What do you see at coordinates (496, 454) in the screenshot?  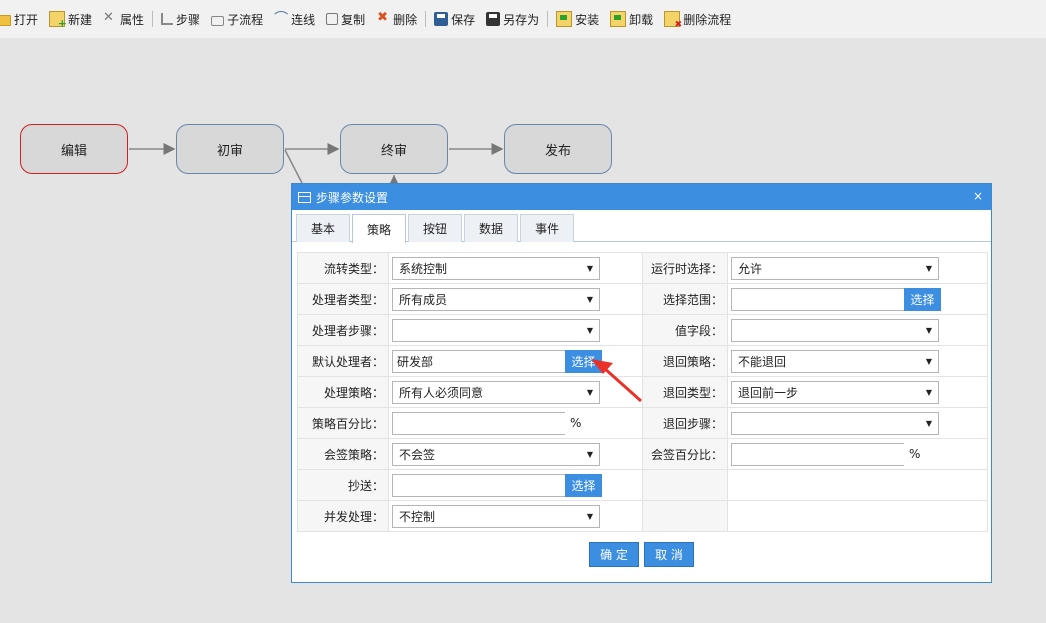 I see `countersign-select: 不会签 ▼` at bounding box center [496, 454].